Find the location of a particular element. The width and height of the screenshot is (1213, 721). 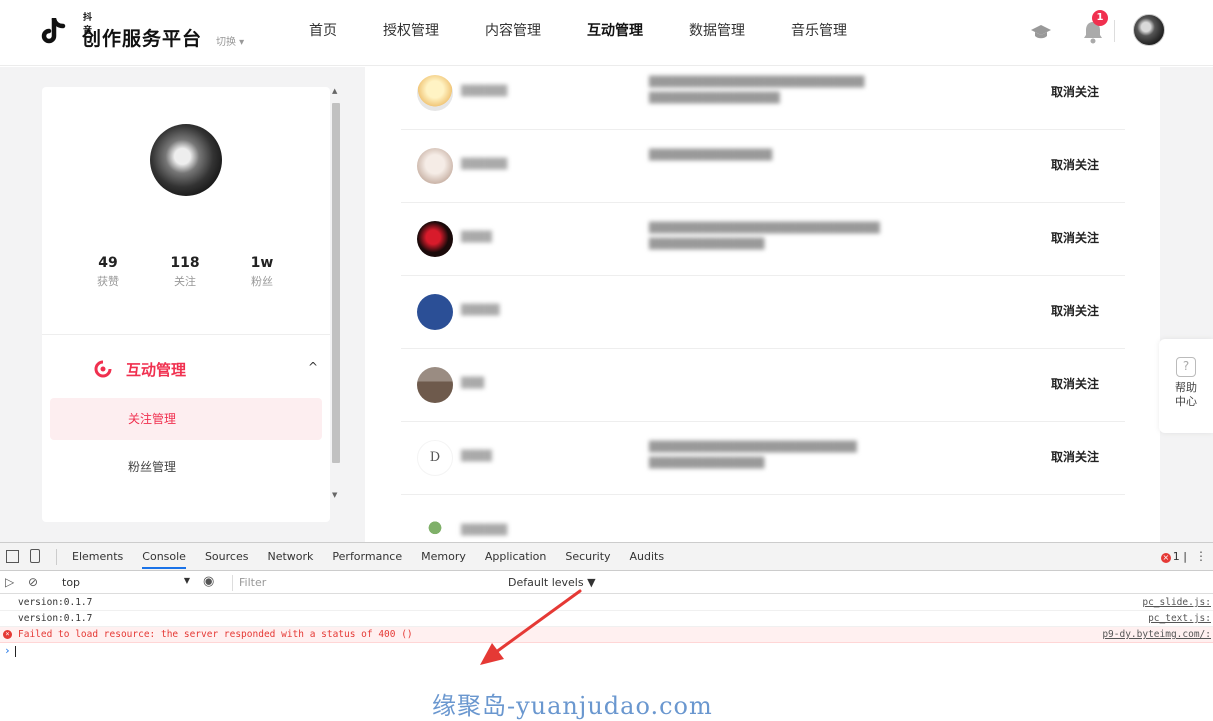

error-count-badge: × 1 | is located at coordinates (1173, 556).